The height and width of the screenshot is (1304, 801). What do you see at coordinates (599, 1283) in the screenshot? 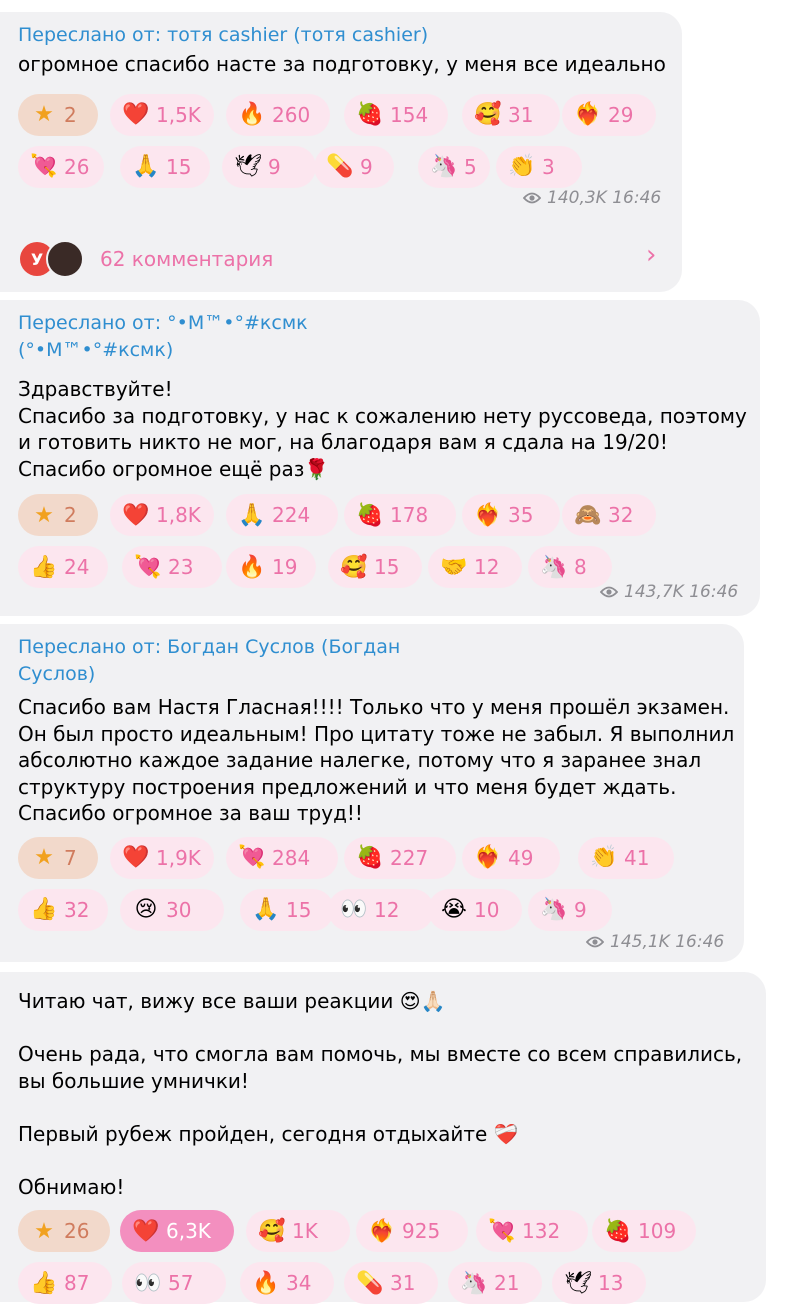
I see `reaction-dove: 🕊 13` at bounding box center [599, 1283].